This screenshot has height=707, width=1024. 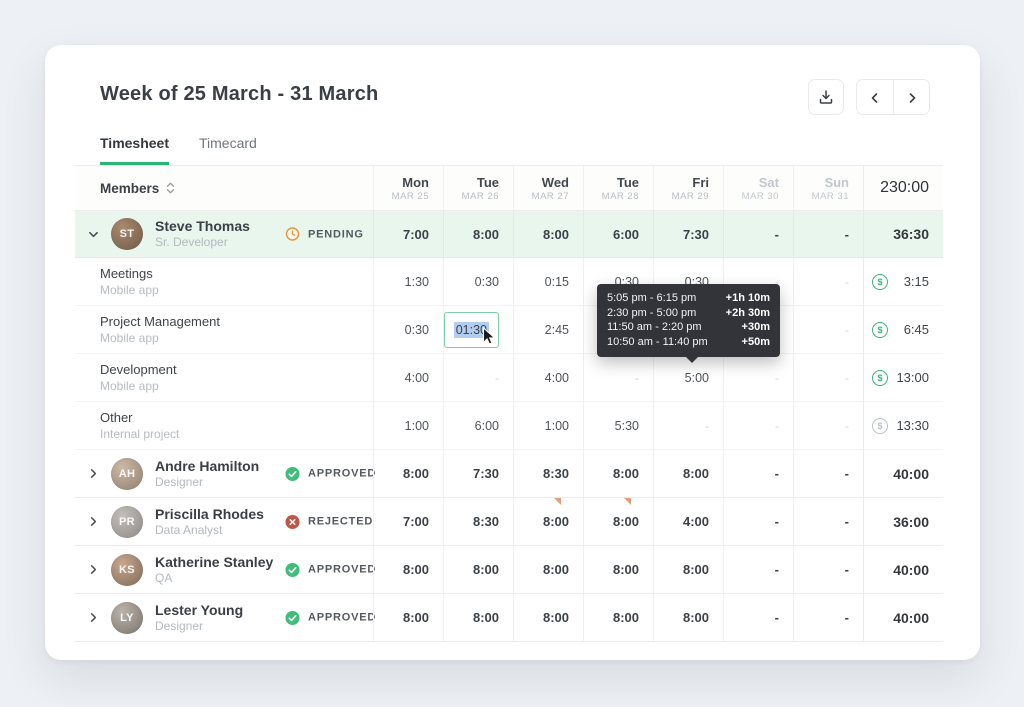 What do you see at coordinates (826, 97) in the screenshot?
I see `download-button` at bounding box center [826, 97].